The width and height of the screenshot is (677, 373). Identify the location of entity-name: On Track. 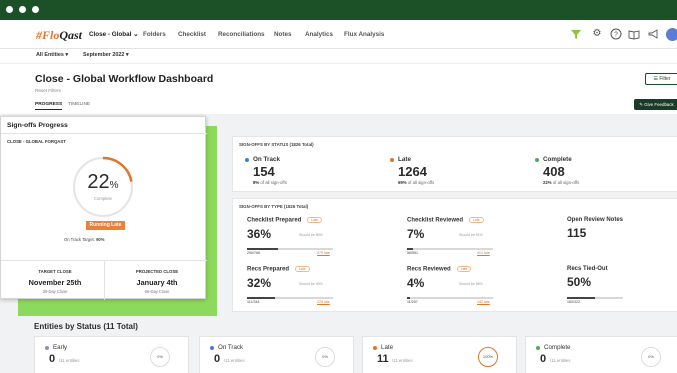
(231, 347).